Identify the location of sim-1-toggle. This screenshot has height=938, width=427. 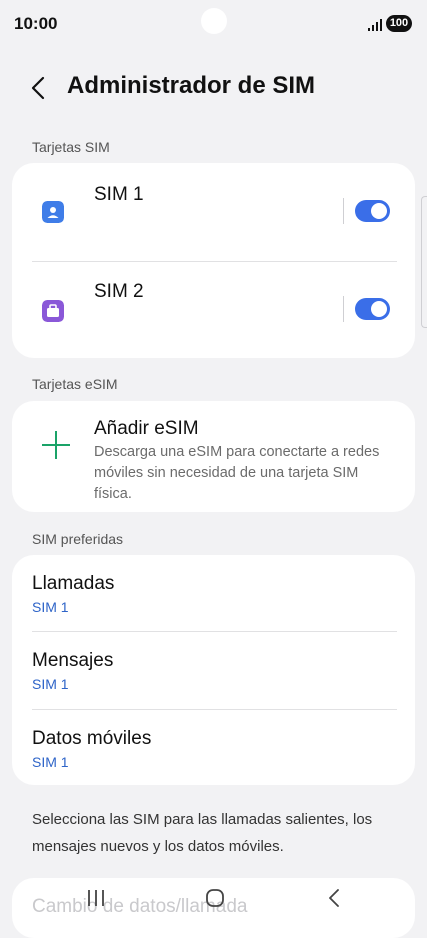
(372, 211).